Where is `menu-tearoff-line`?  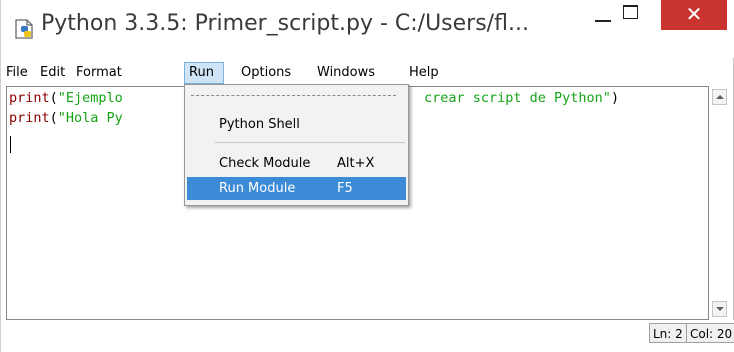 menu-tearoff-line is located at coordinates (293, 95).